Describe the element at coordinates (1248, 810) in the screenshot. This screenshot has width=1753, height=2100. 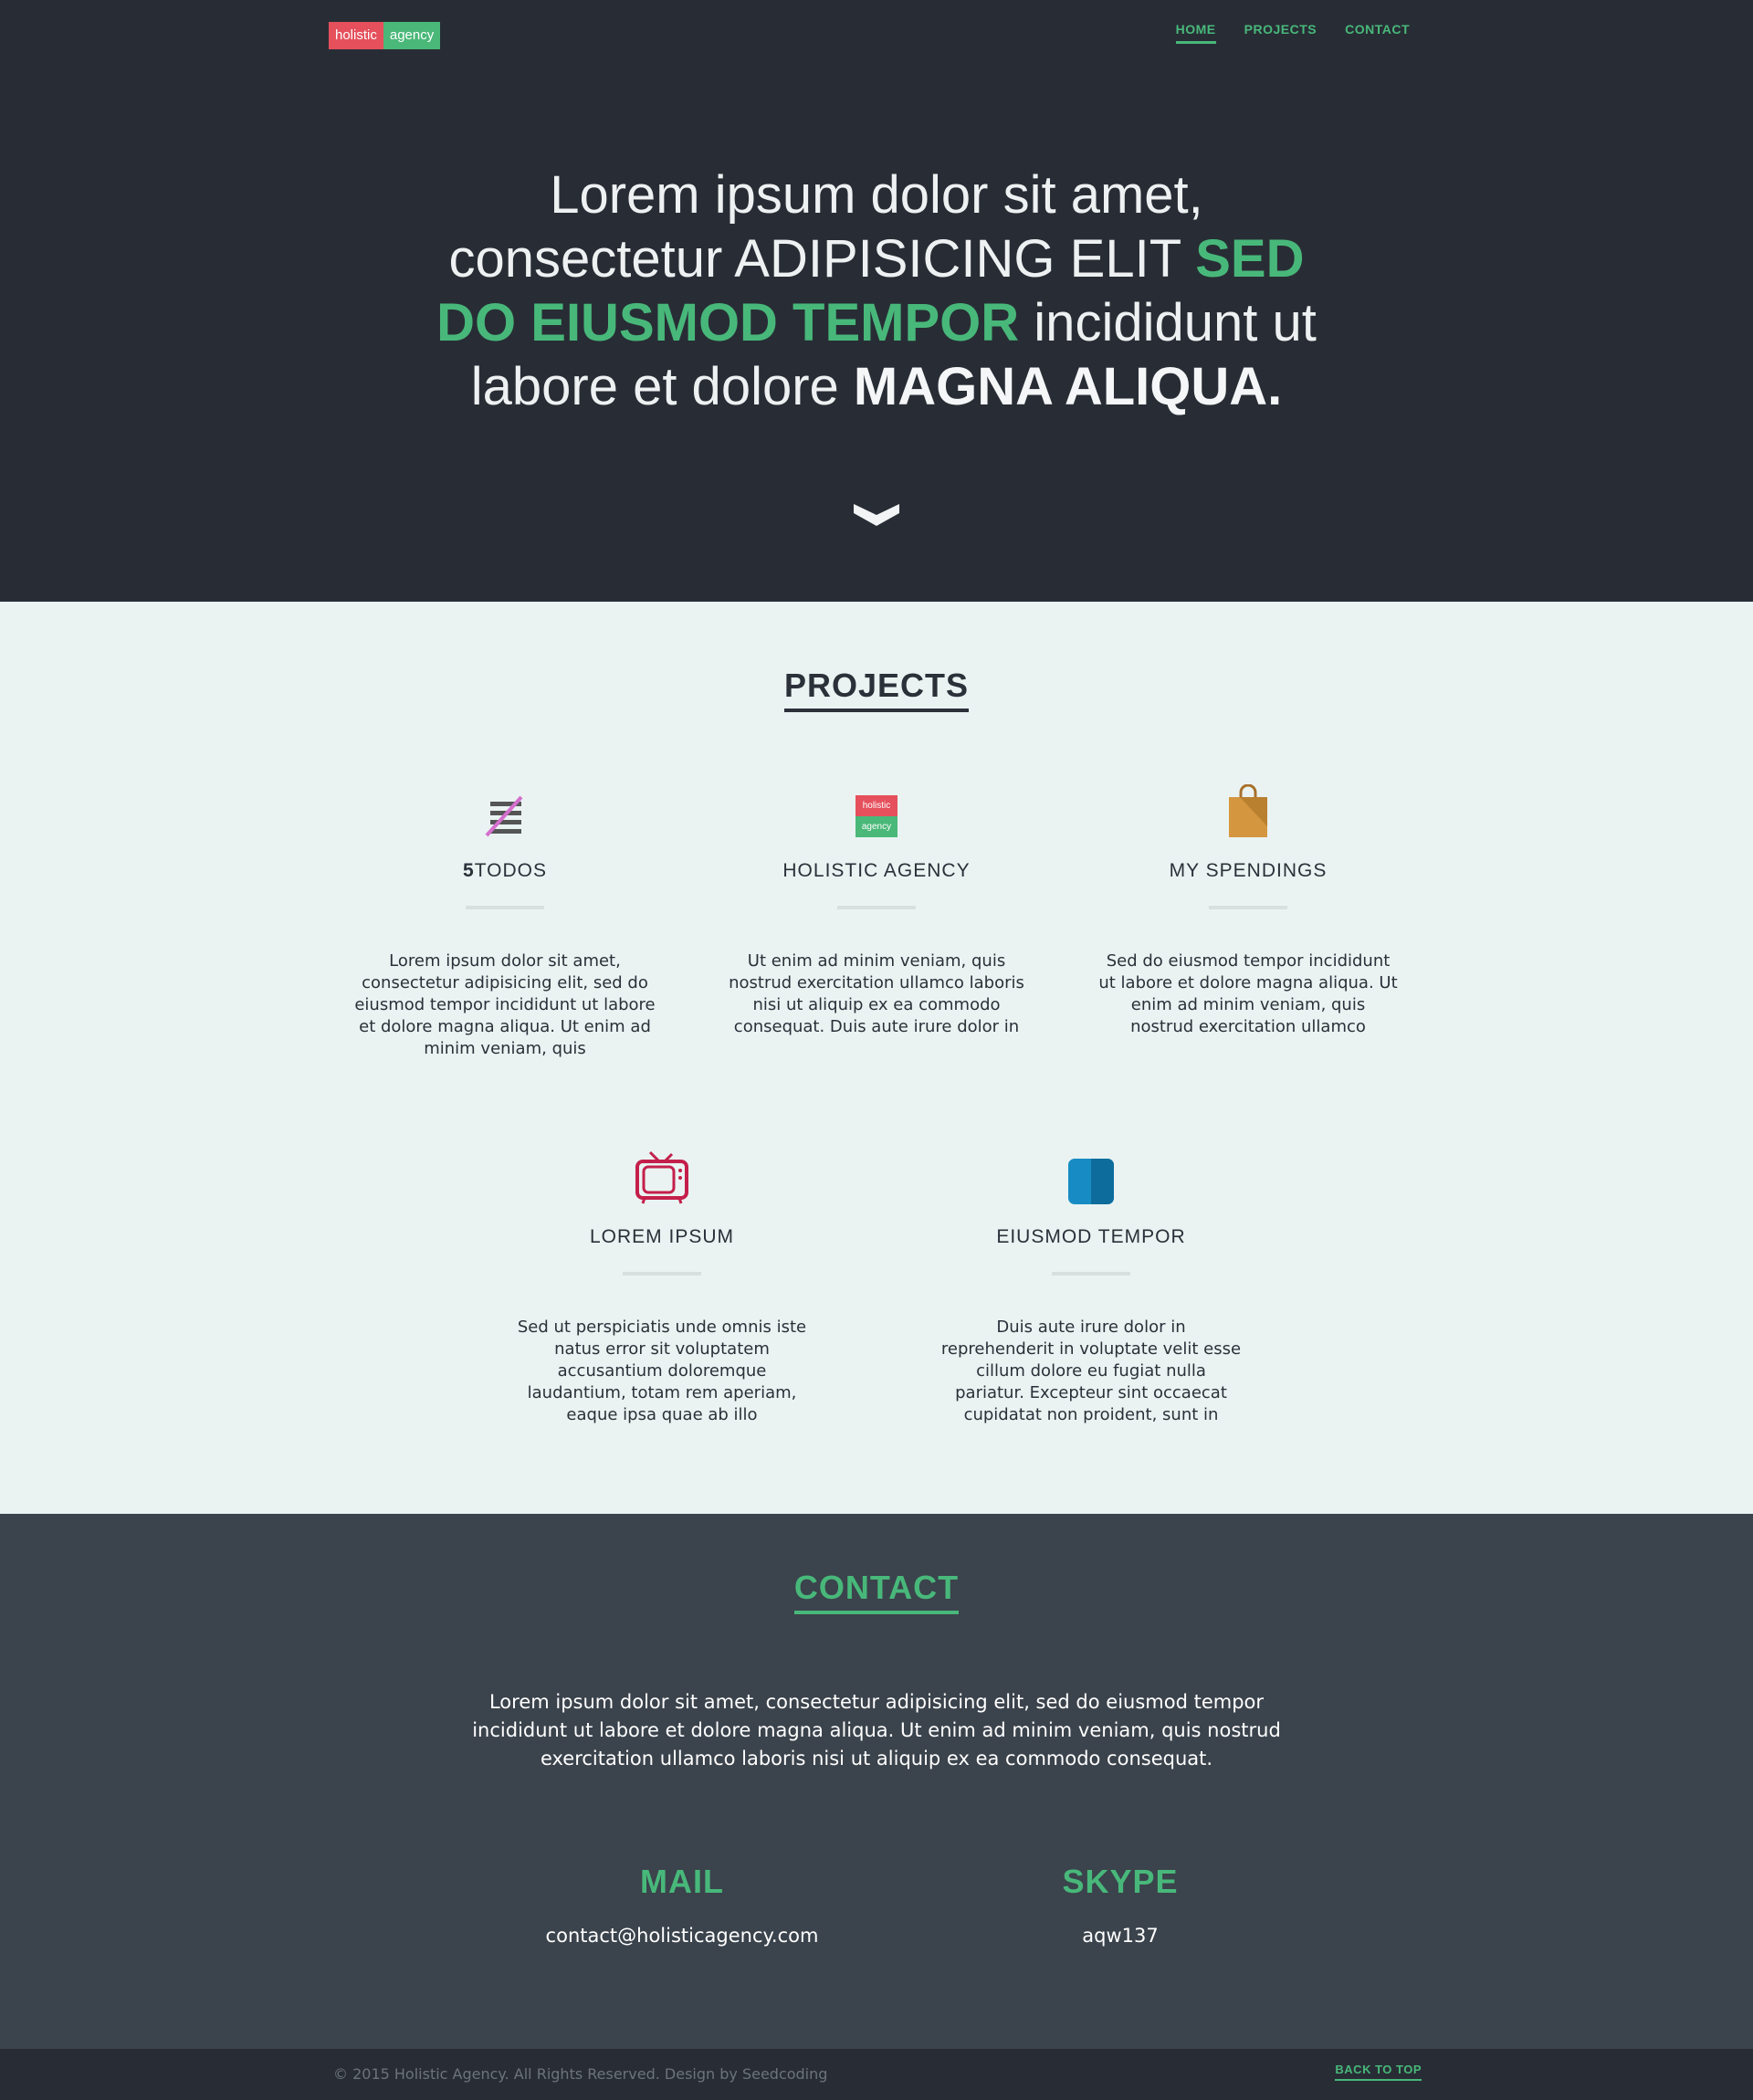
I see `shopping-bag-icon` at that location.